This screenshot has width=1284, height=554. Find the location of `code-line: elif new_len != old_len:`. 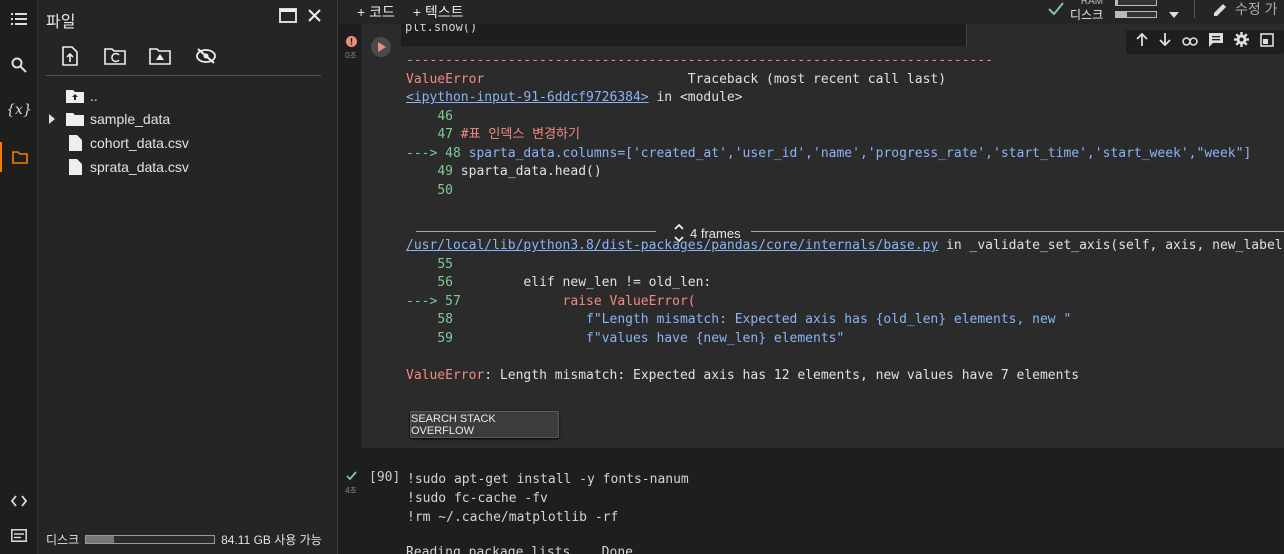

code-line: elif new_len != old_len: is located at coordinates (586, 282).